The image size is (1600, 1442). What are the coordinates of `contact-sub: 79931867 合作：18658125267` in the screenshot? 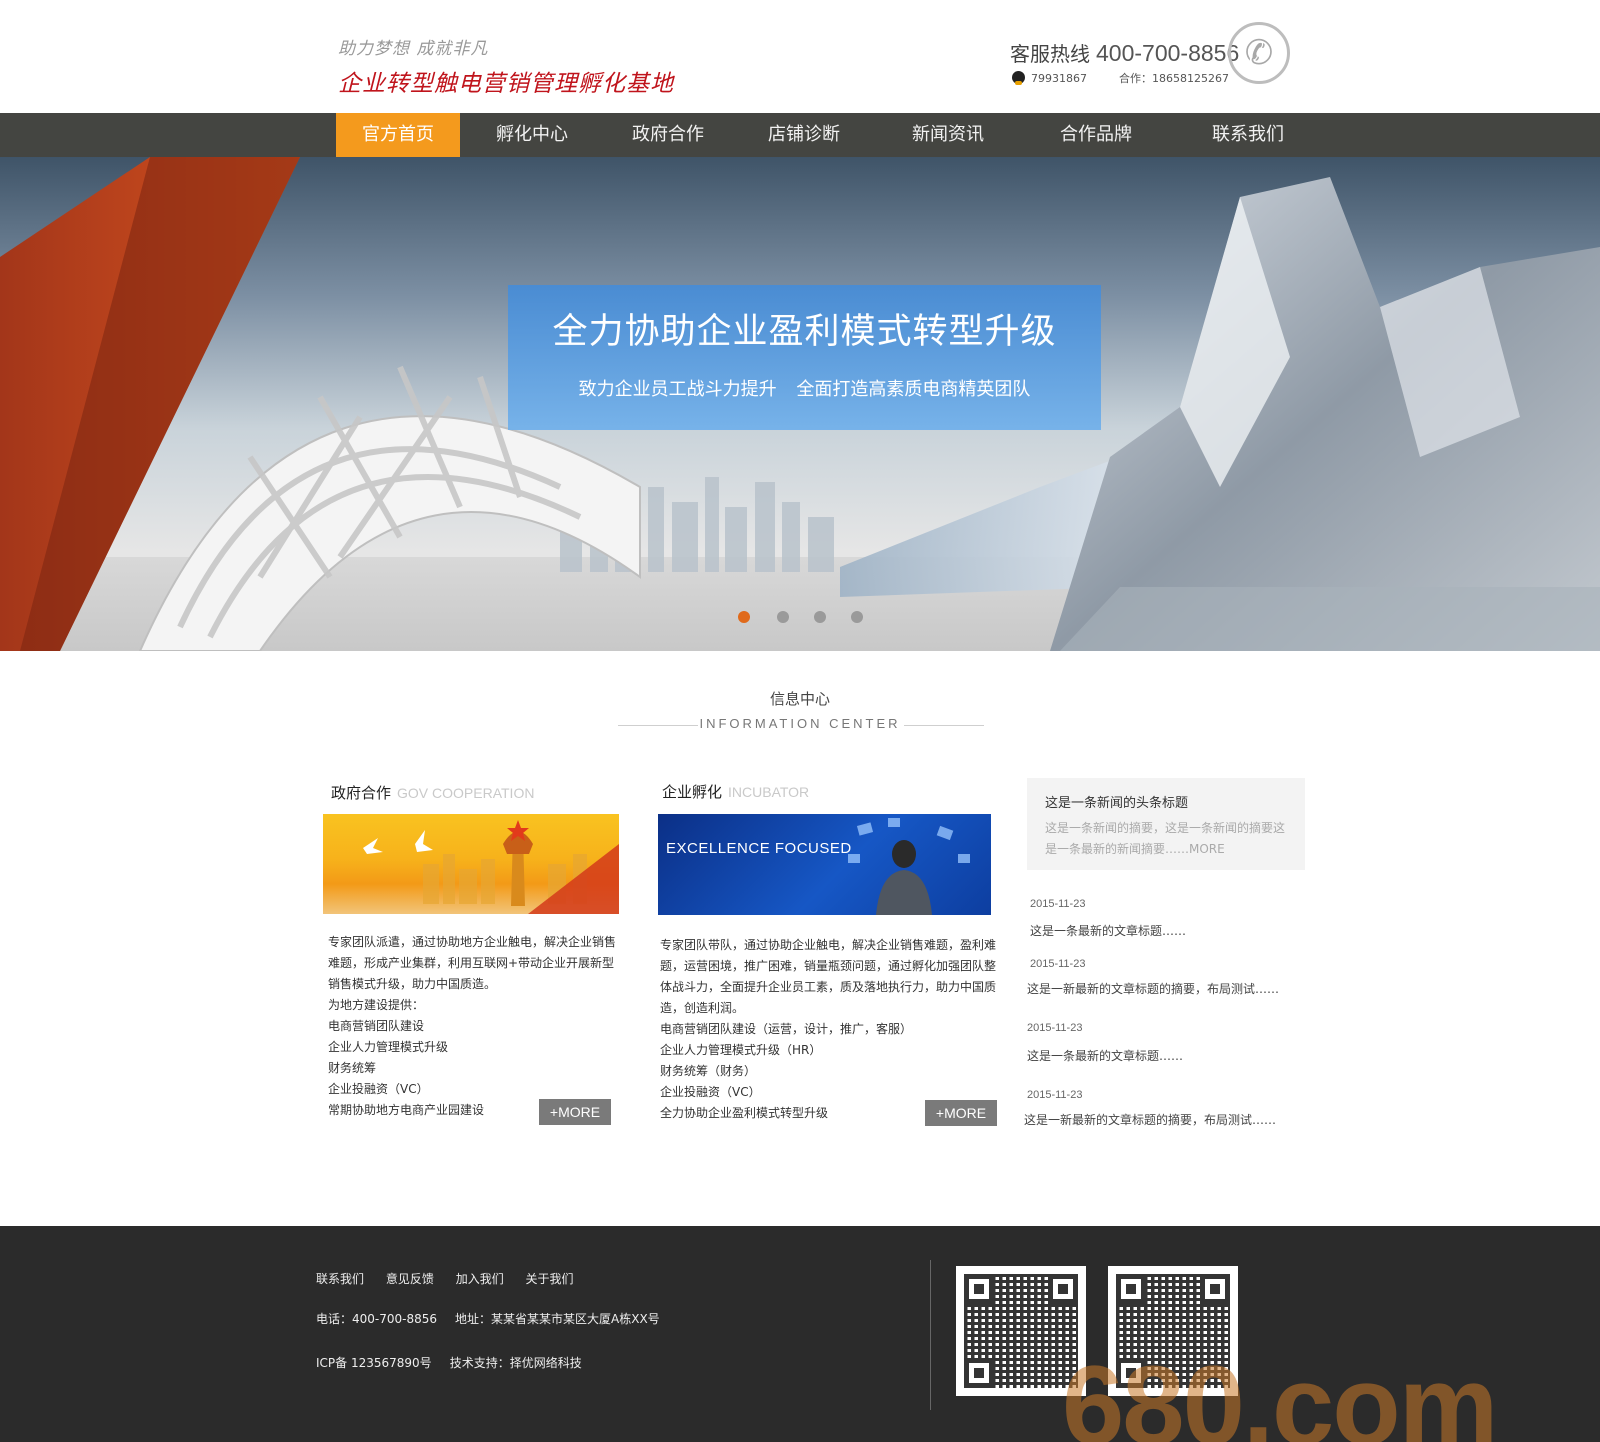 It's located at (1120, 78).